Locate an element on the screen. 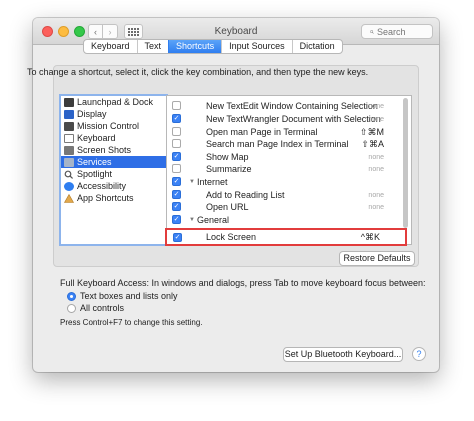 This screenshot has width=474, height=421. services-icon is located at coordinates (69, 162).